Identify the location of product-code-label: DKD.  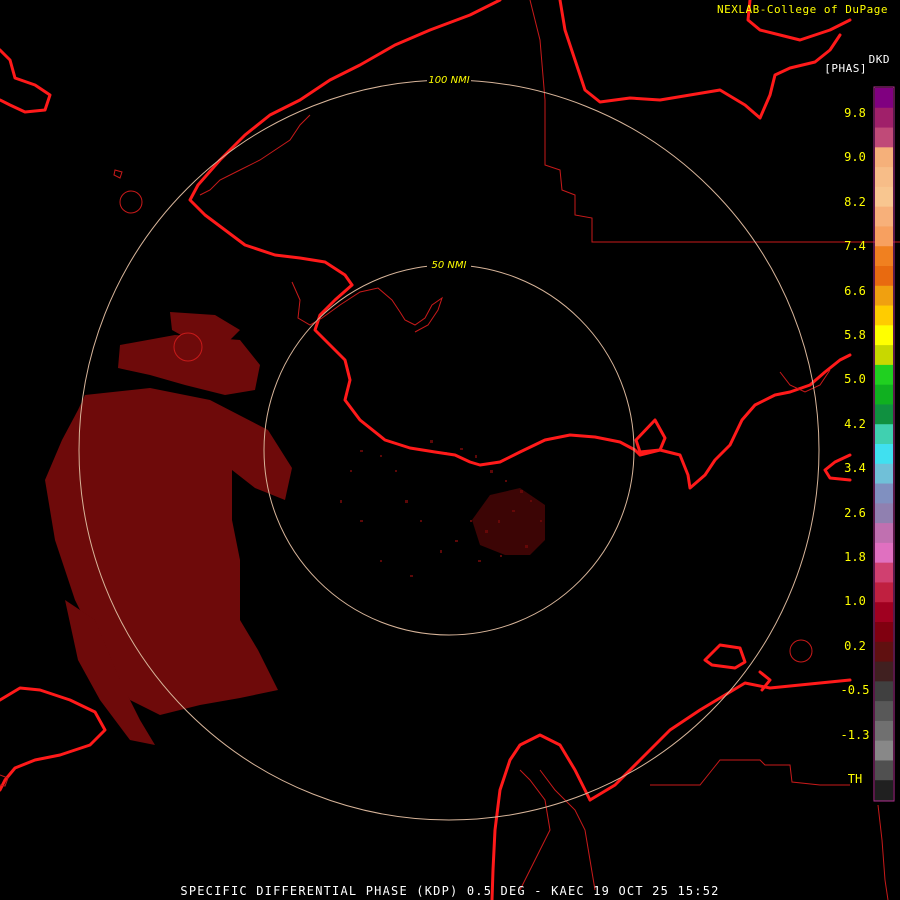
(879, 59).